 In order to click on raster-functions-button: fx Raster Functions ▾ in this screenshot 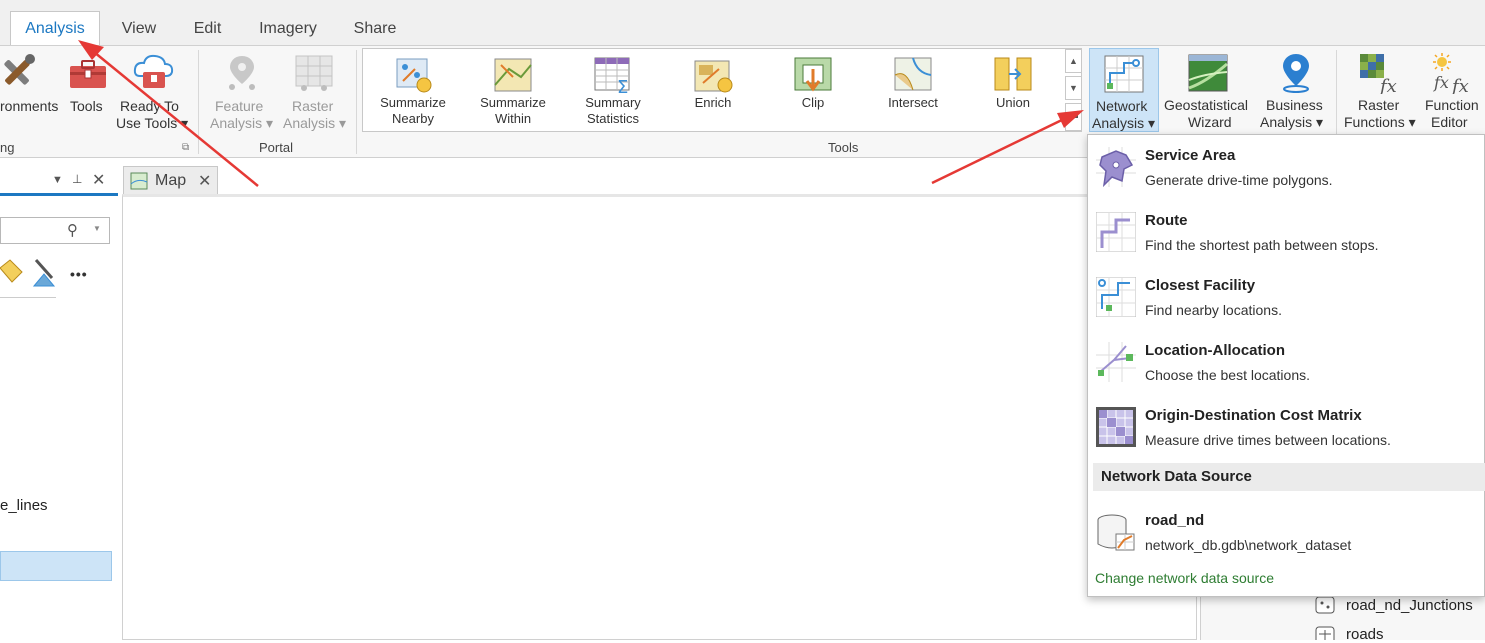, I will do `click(1381, 91)`.